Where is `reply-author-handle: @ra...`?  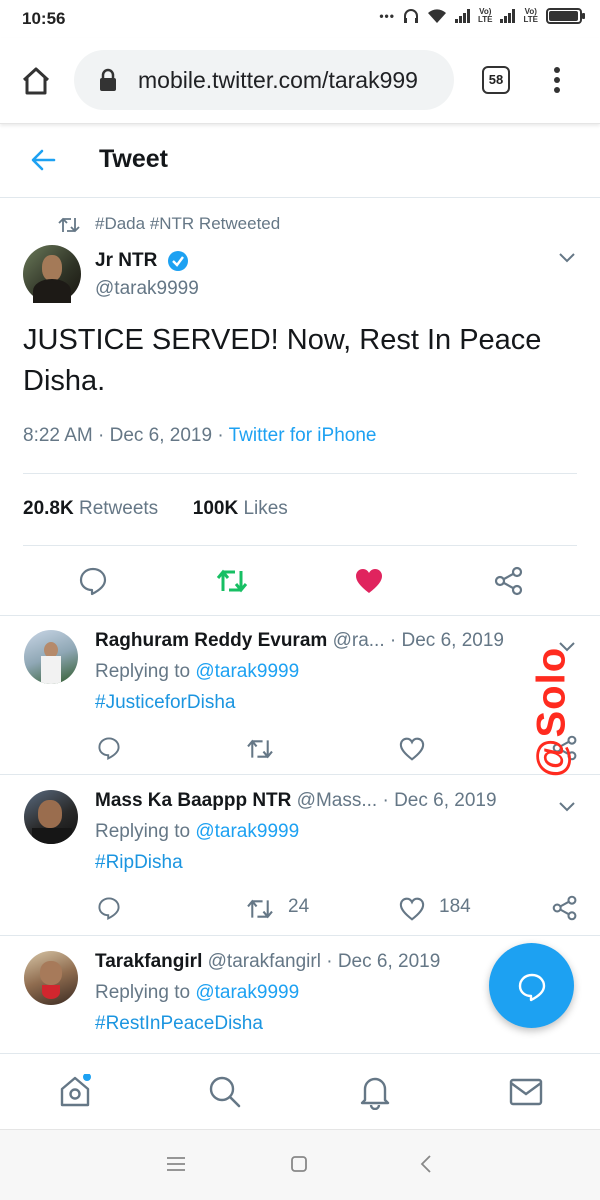
reply-author-handle: @ra... is located at coordinates (359, 640).